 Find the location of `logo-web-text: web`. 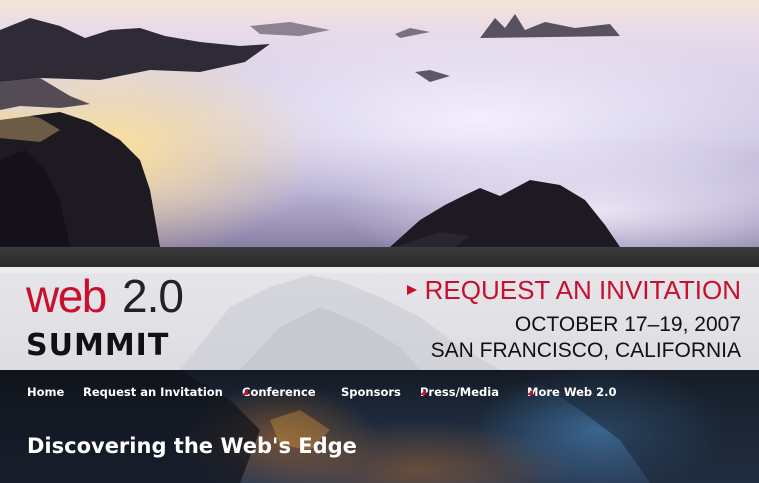

logo-web-text: web is located at coordinates (66, 296).